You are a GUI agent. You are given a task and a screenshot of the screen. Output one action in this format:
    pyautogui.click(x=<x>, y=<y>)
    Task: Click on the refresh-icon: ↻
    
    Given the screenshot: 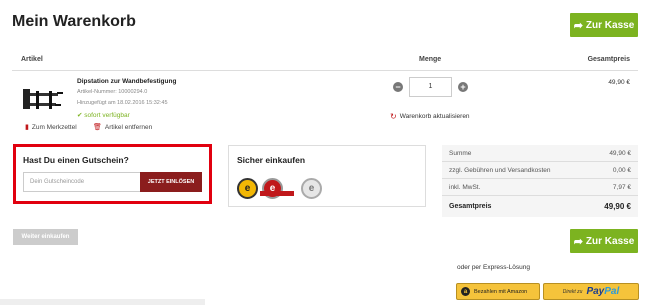 What is the action you would take?
    pyautogui.click(x=393, y=116)
    